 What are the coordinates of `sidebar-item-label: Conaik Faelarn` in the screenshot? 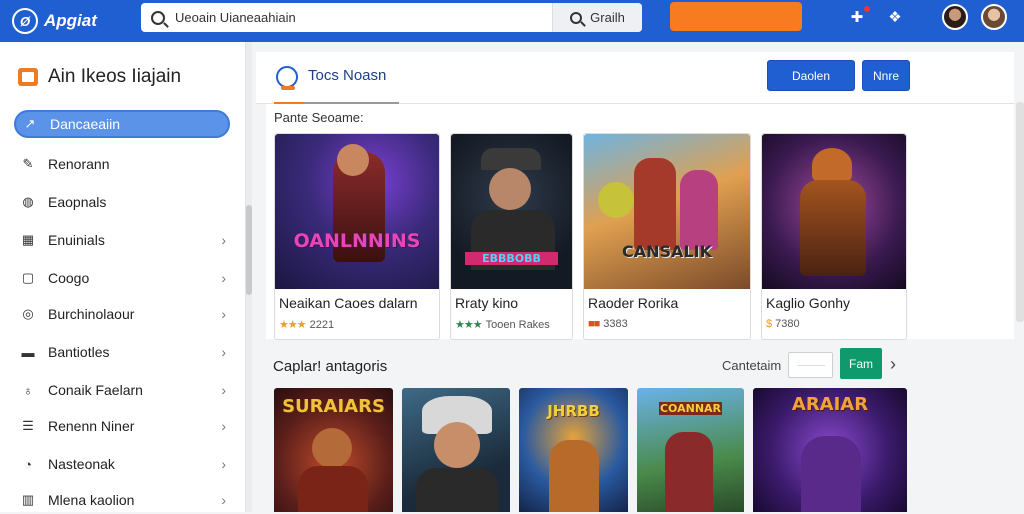 It's located at (95, 390).